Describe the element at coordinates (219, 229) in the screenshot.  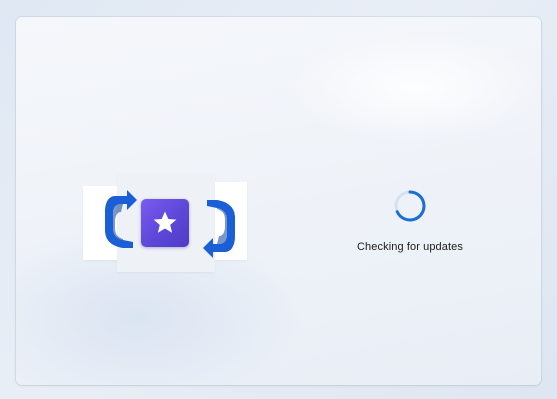
I see `sync-arrow-right-icon` at that location.